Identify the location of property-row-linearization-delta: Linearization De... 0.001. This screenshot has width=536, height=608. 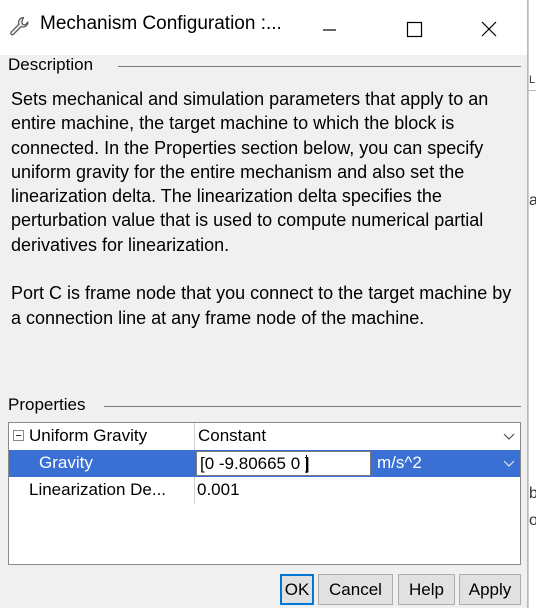
(264, 490).